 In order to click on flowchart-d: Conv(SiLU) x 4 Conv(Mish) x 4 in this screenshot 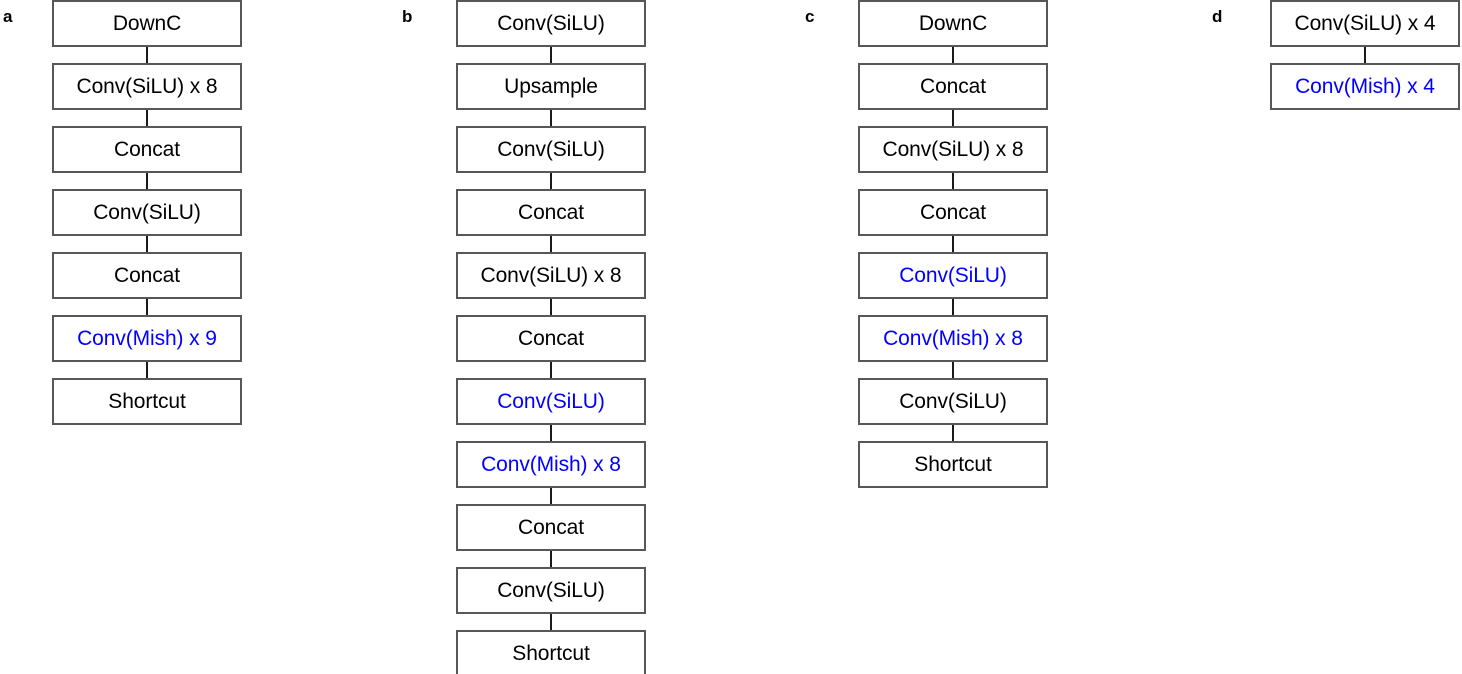, I will do `click(1365, 55)`.